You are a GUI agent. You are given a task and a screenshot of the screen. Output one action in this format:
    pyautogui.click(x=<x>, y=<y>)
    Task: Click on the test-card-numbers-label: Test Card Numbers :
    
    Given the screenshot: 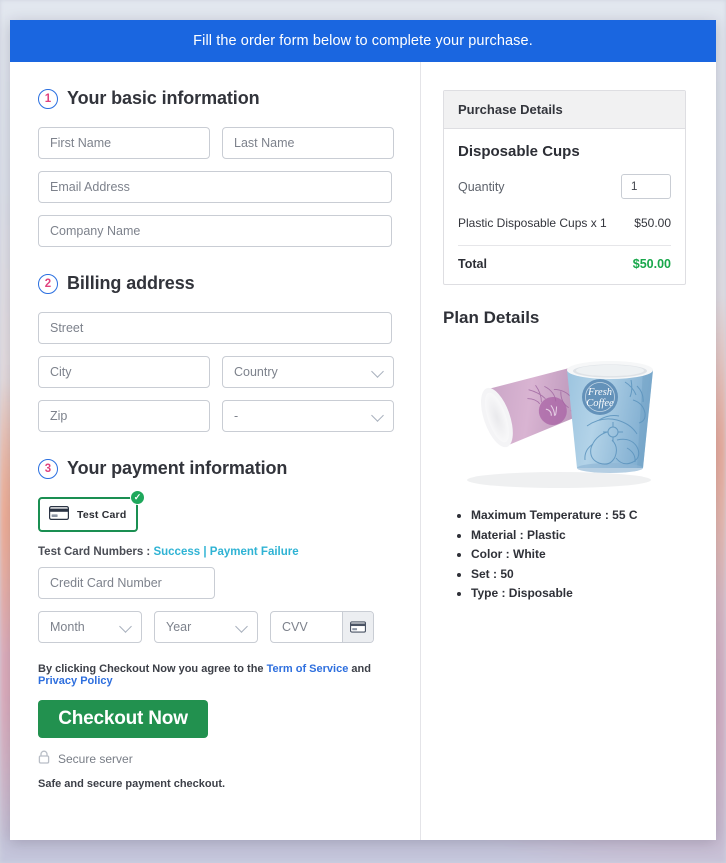 What is the action you would take?
    pyautogui.click(x=94, y=552)
    